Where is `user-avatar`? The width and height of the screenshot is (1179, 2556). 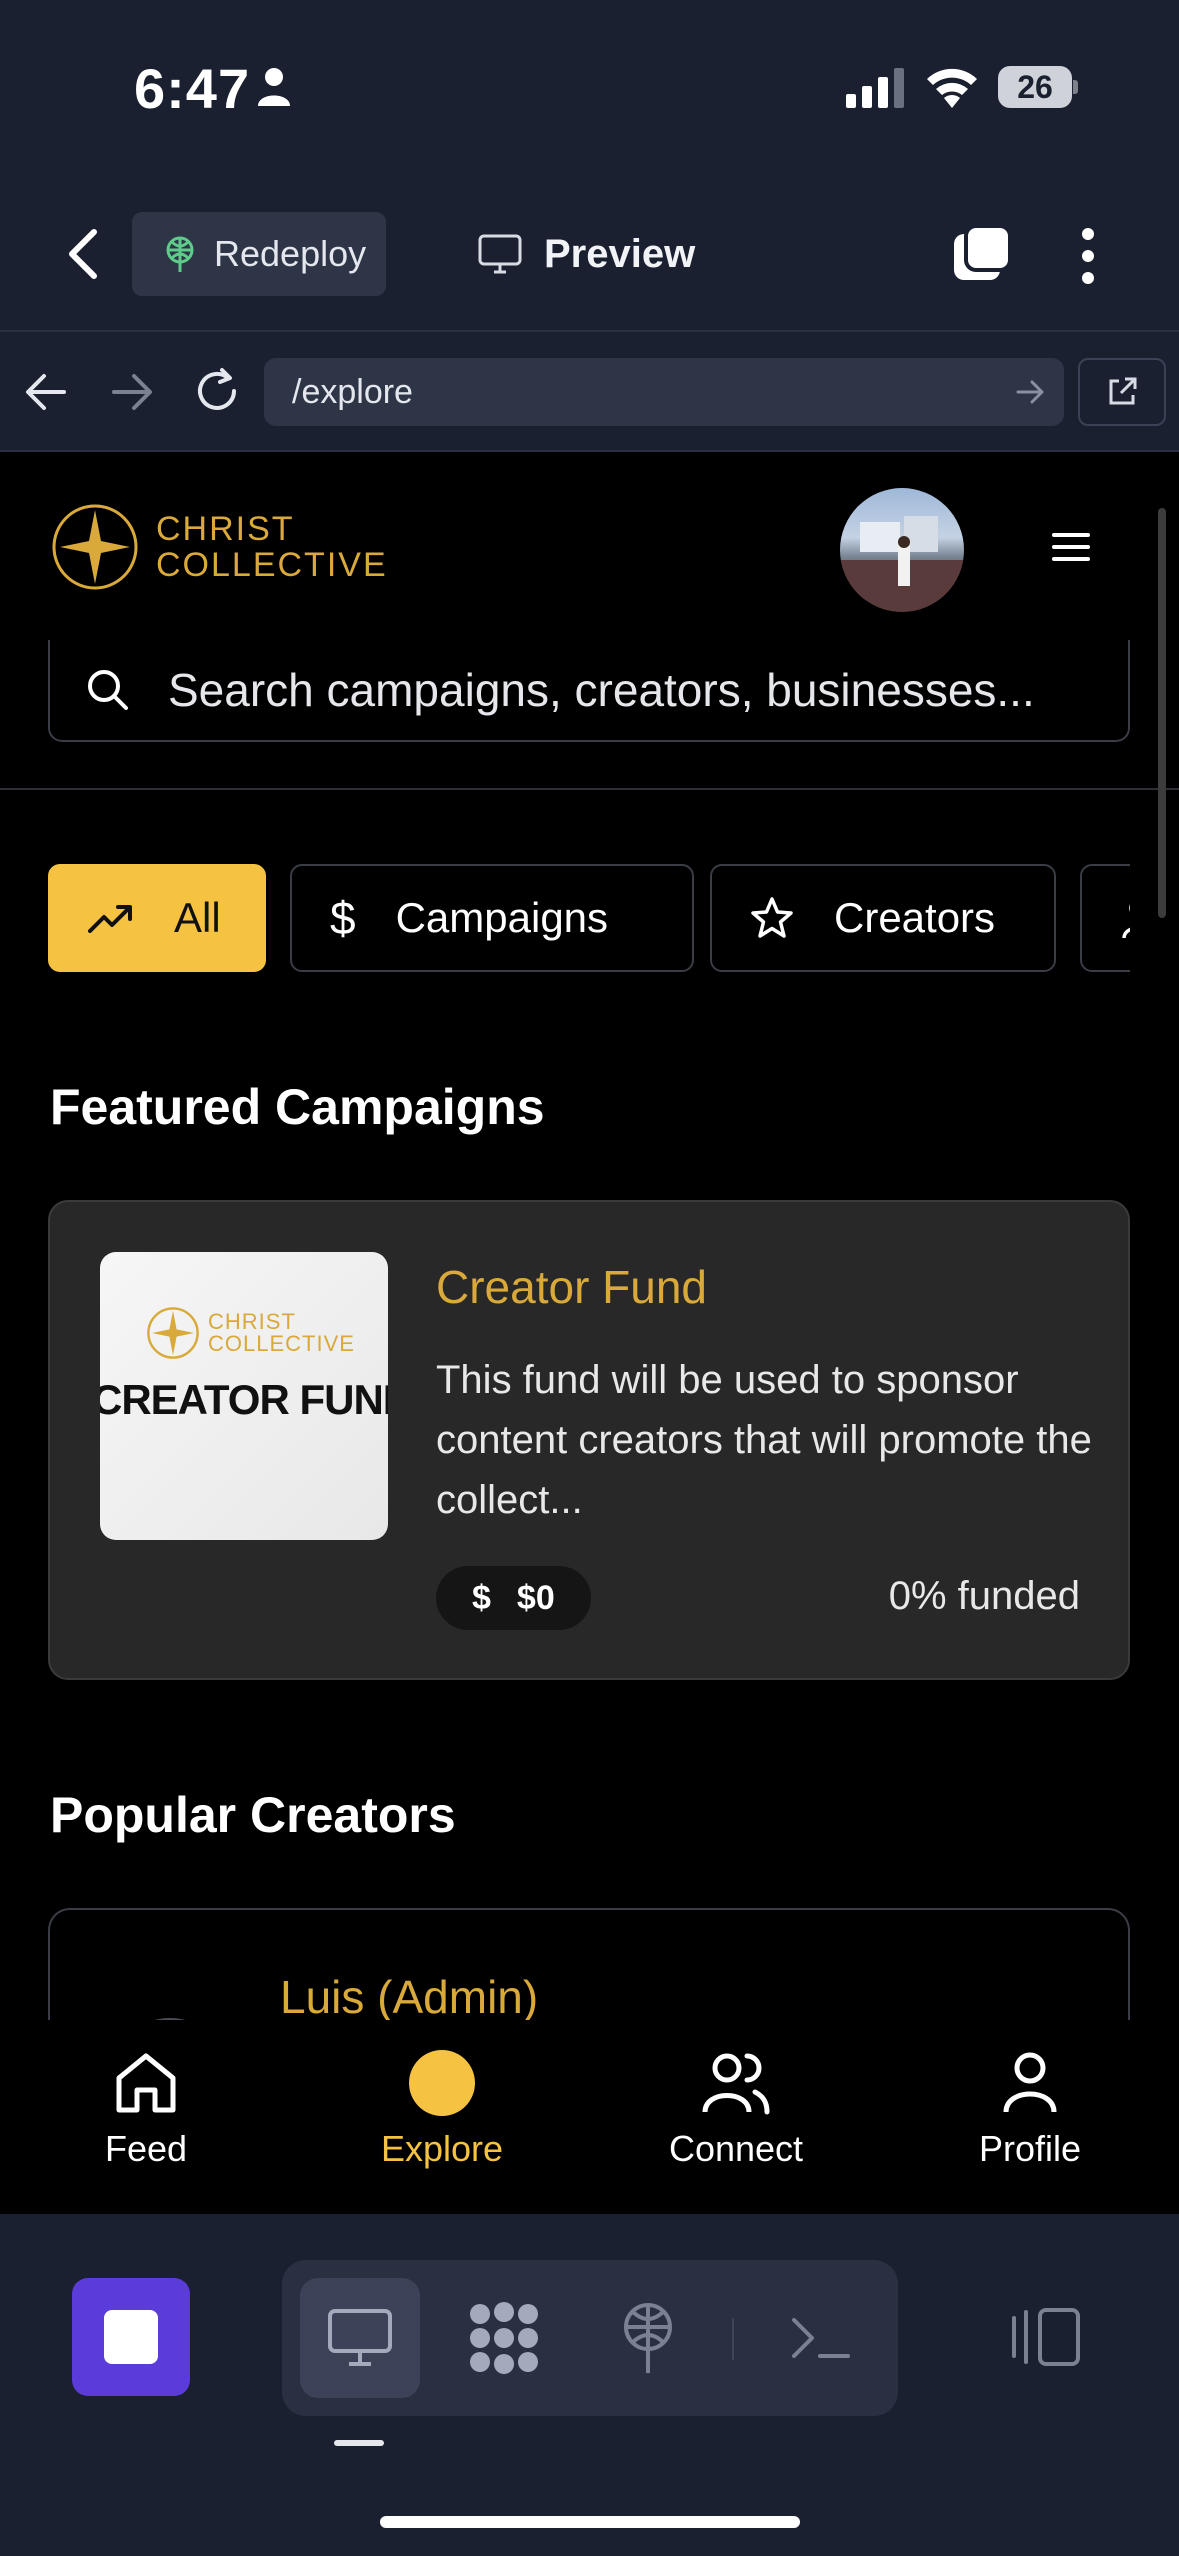
user-avatar is located at coordinates (902, 550).